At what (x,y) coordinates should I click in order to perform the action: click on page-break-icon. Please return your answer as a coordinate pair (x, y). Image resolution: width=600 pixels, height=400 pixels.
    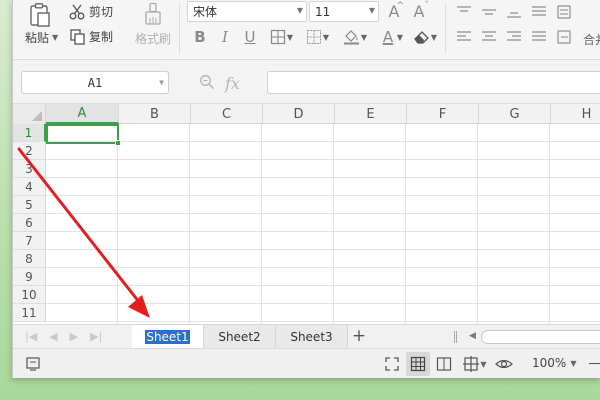
    Looking at the image, I should click on (471, 364).